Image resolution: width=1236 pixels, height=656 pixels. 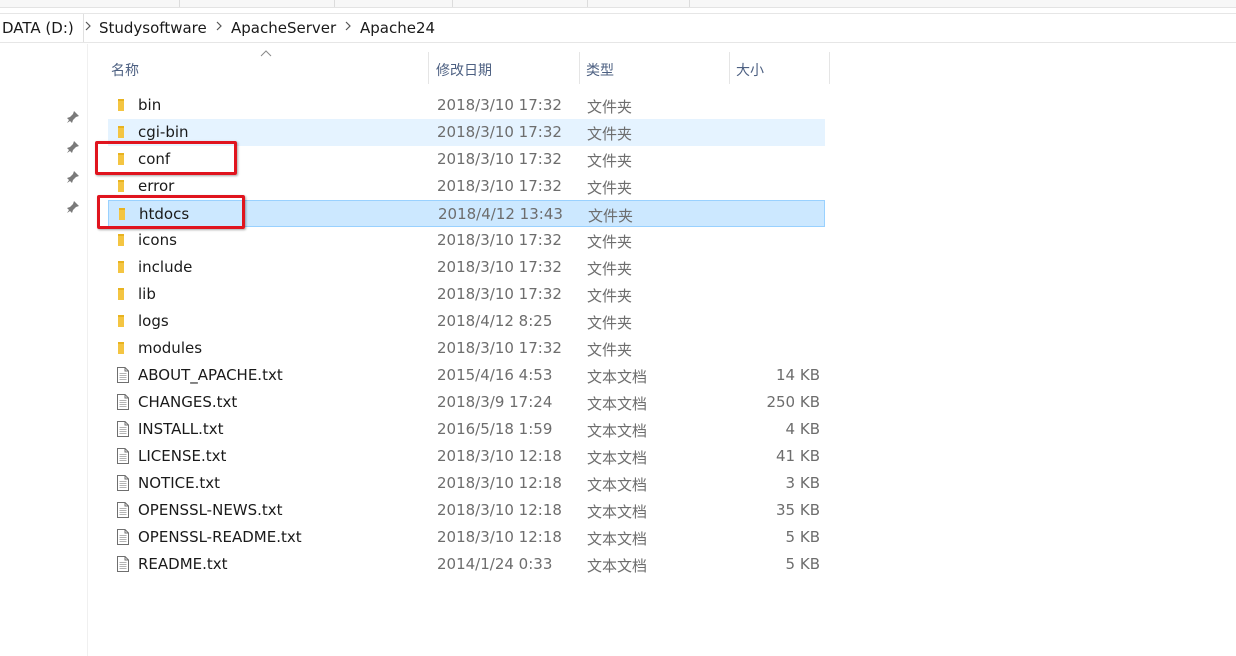 What do you see at coordinates (466, 375) in the screenshot?
I see `file-row-about-apache-txt: ABOUT_APACHE.txt 2015/4/16 4:53 文本文档 14 KB` at bounding box center [466, 375].